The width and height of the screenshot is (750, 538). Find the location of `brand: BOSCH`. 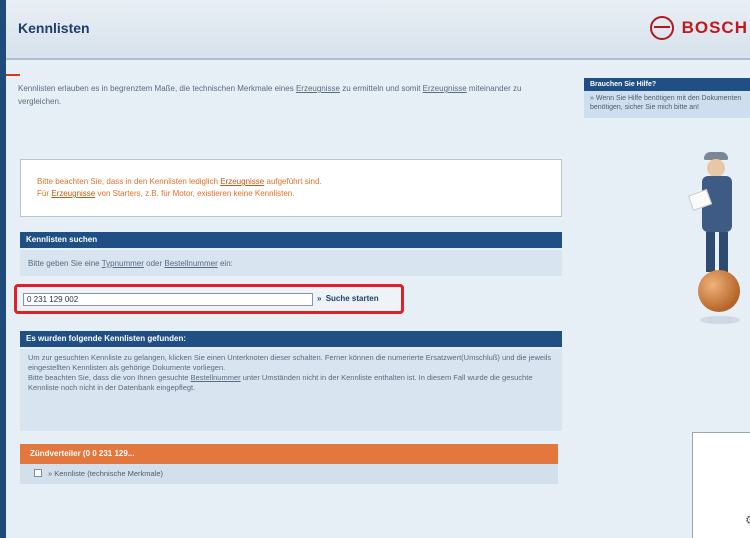

brand: BOSCH is located at coordinates (698, 28).